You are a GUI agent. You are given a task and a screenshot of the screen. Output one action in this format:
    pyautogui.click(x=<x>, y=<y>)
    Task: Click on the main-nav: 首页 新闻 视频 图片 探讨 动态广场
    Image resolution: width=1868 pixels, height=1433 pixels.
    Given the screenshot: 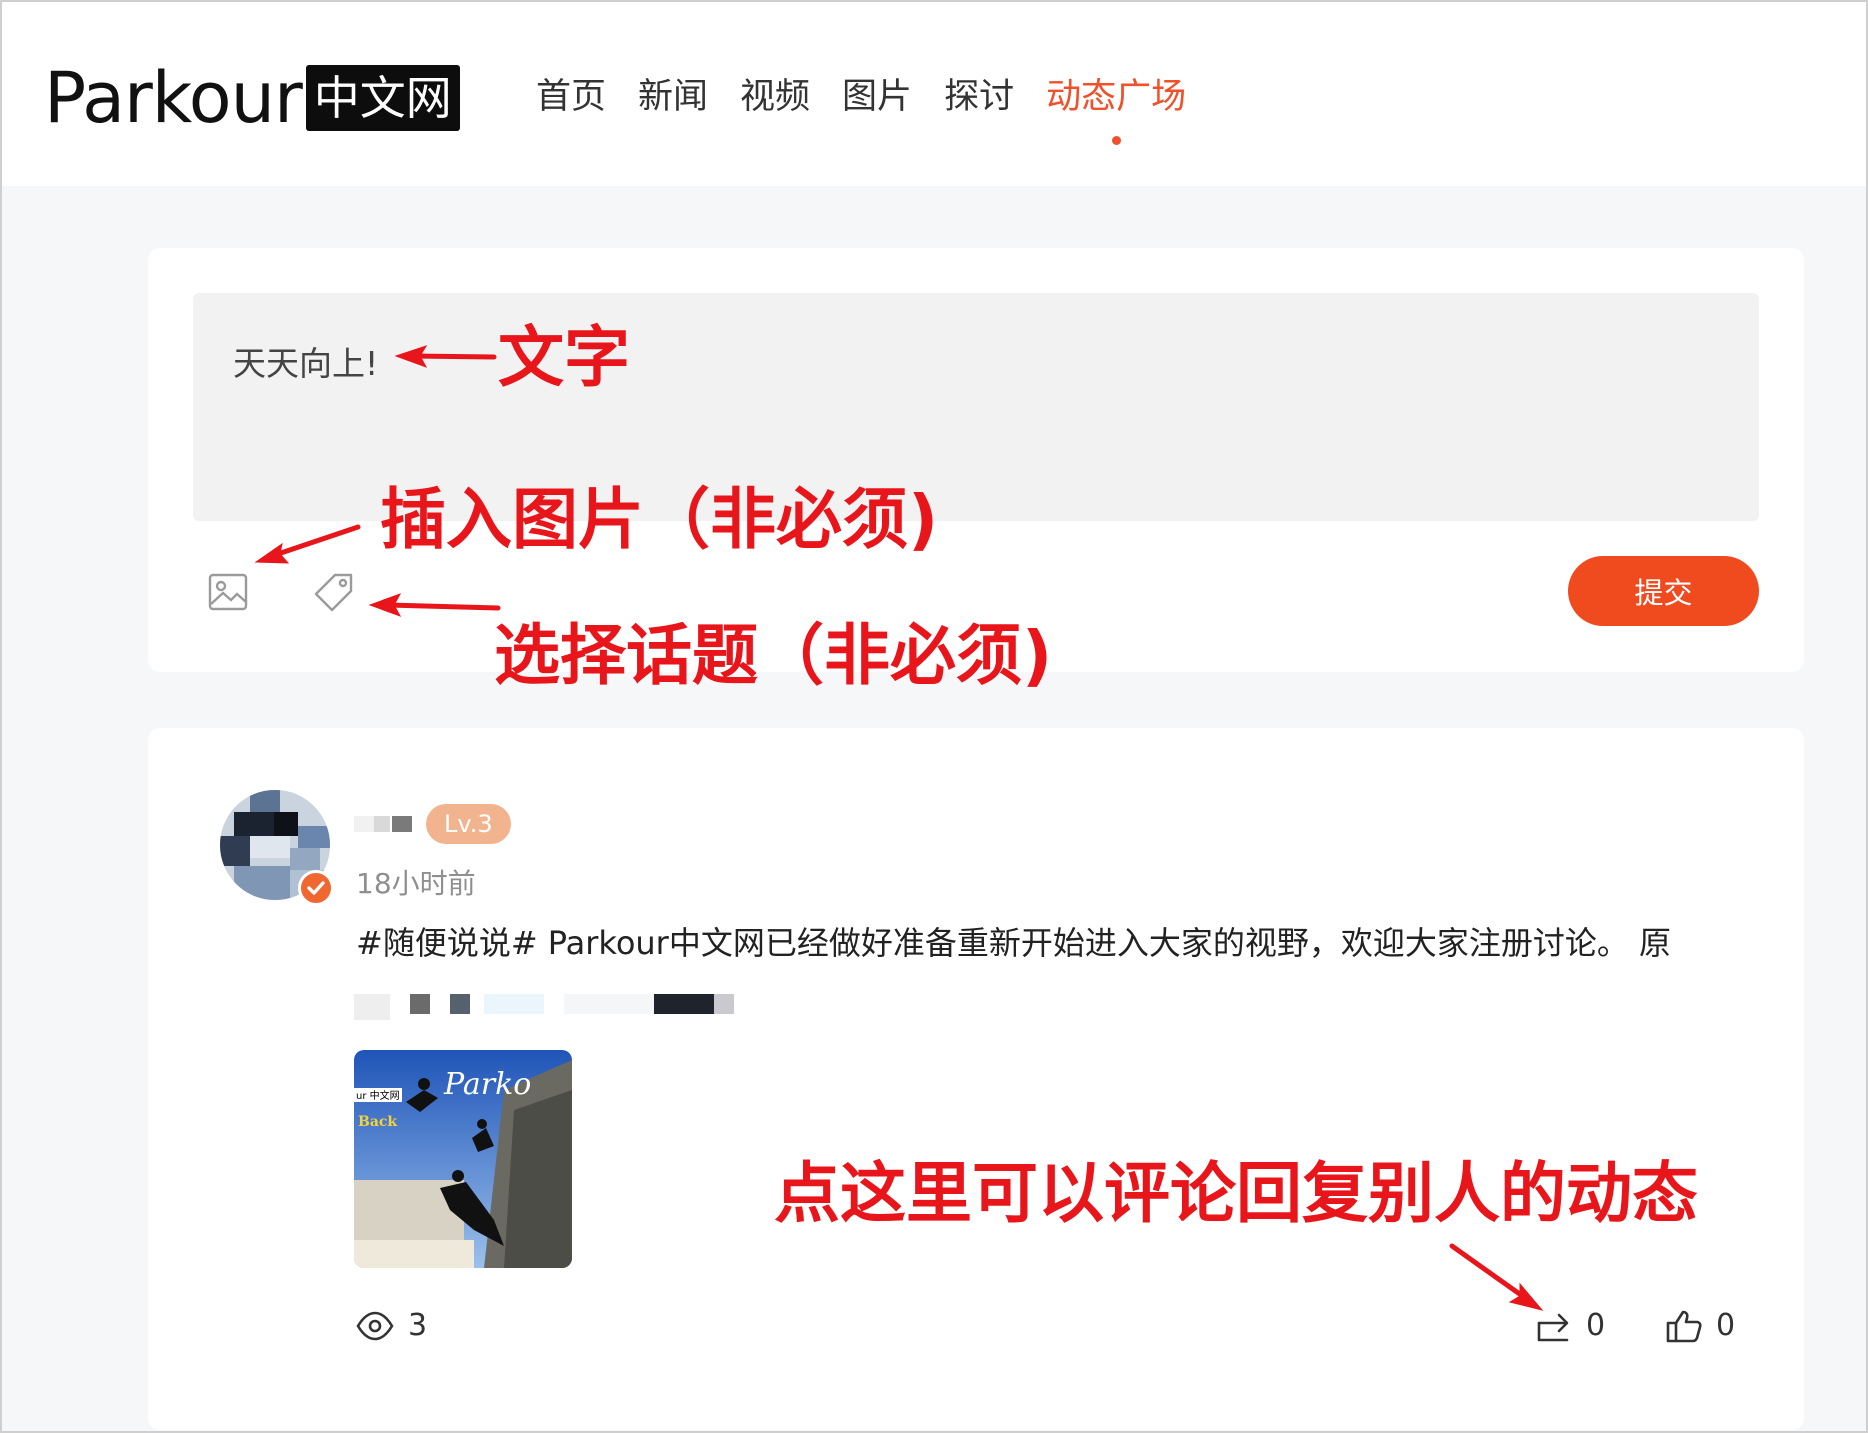 What is the action you would take?
    pyautogui.click(x=877, y=108)
    